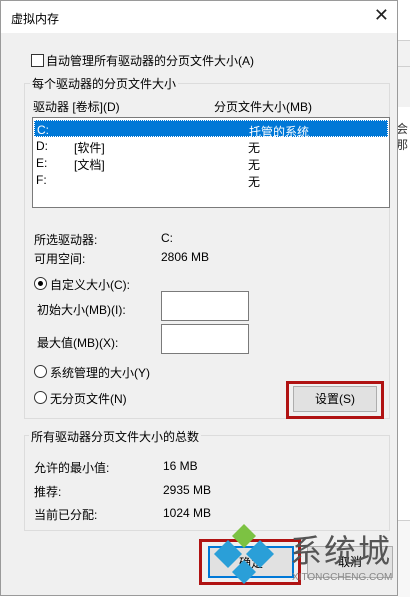 Image resolution: width=410 pixels, height=597 pixels. What do you see at coordinates (88, 398) in the screenshot?
I see `no-paging-label: 无分页文件(N)` at bounding box center [88, 398].